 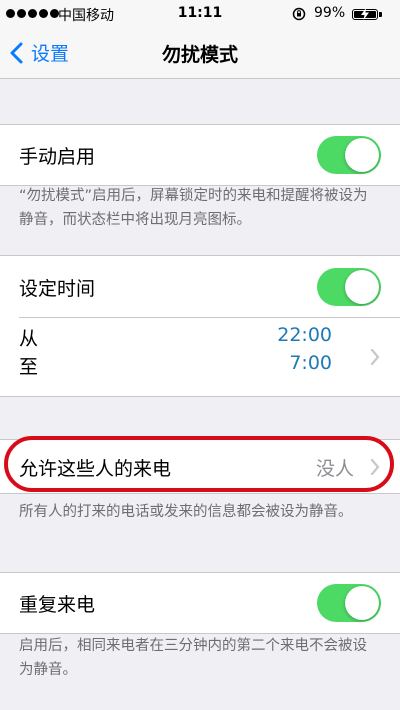 What do you see at coordinates (57, 157) in the screenshot?
I see `manual-label: 手动启用` at bounding box center [57, 157].